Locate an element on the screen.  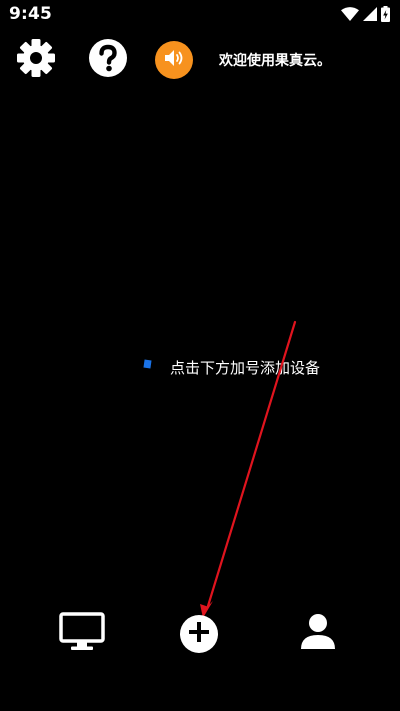
user-icon is located at coordinates (318, 634).